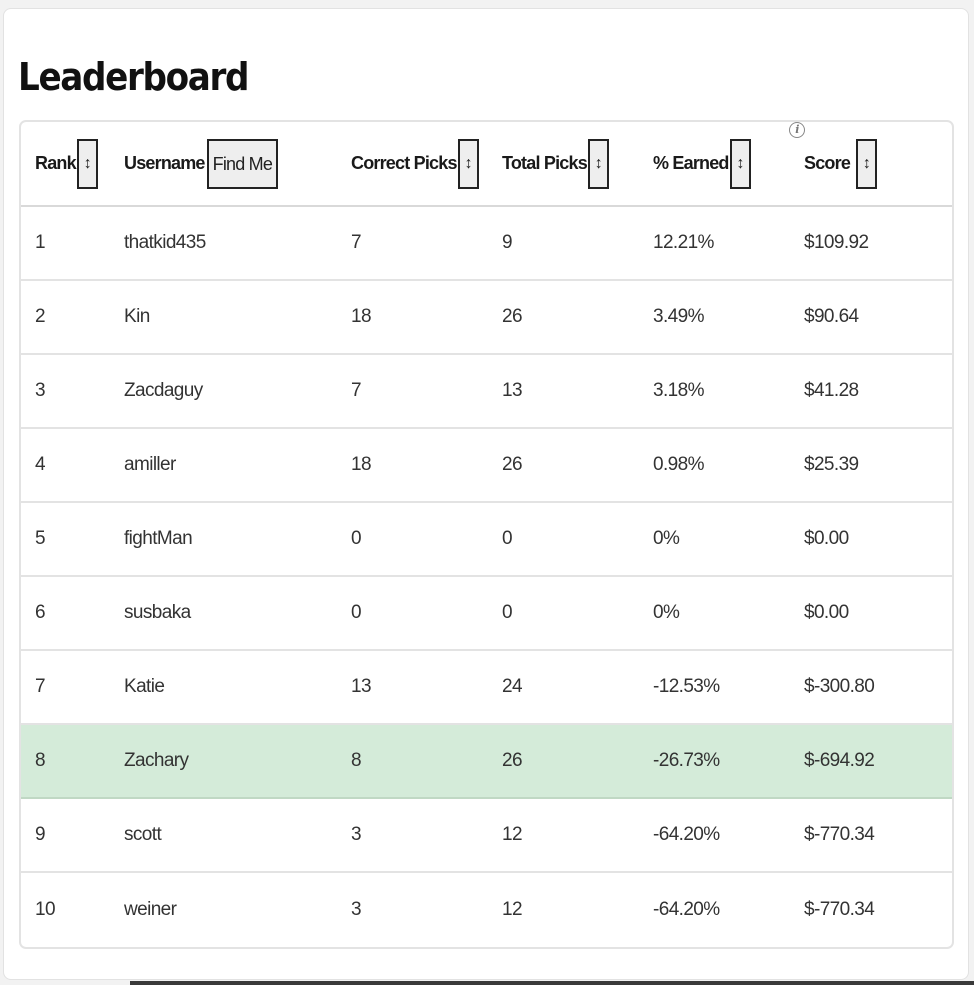 The width and height of the screenshot is (974, 985). What do you see at coordinates (65, 761) in the screenshot?
I see `cell-rank: 8` at bounding box center [65, 761].